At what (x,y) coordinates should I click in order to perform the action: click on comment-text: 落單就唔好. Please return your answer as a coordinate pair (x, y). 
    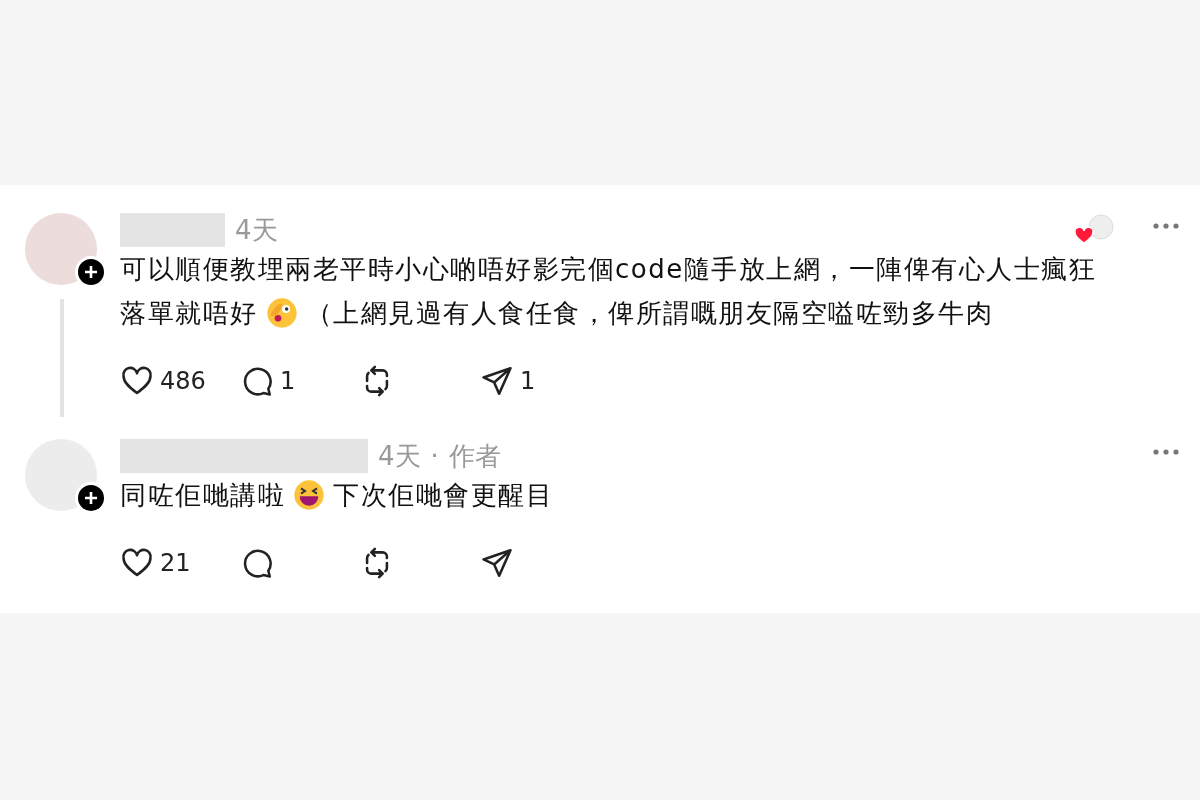
    Looking at the image, I should click on (189, 313).